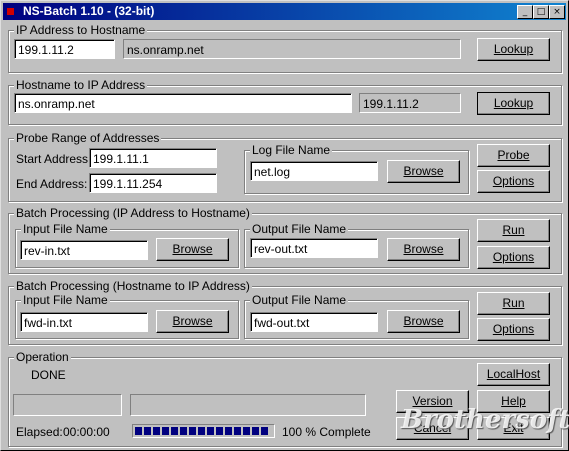 This screenshot has width=569, height=451. What do you see at coordinates (81, 30) in the screenshot?
I see `group-label: IP Address to Hostname` at bounding box center [81, 30].